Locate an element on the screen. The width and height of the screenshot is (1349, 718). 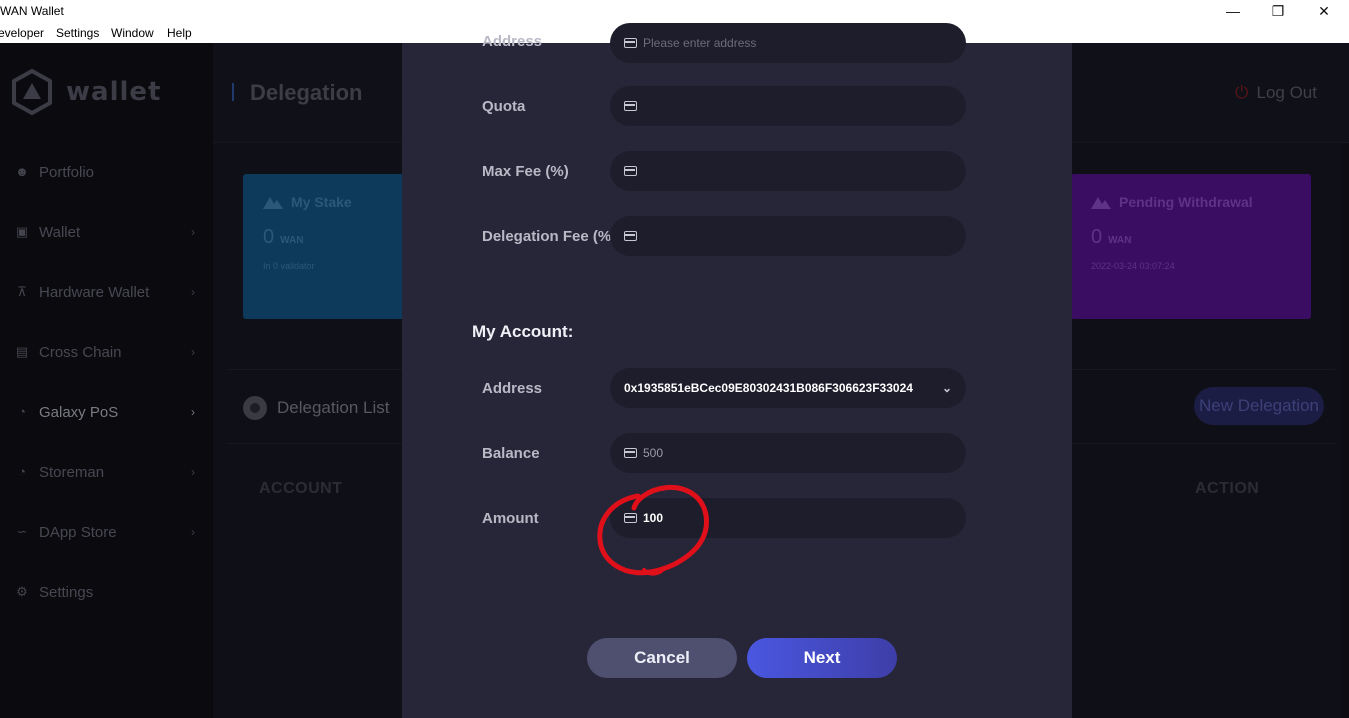
max-fee-field is located at coordinates (788, 171).